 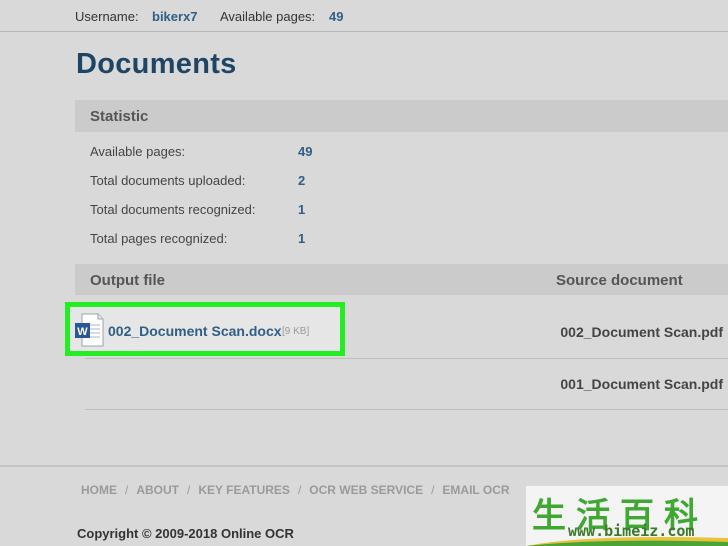 I want to click on stat-label-docs-uploaded: Total documents uploaded:, so click(x=168, y=180).